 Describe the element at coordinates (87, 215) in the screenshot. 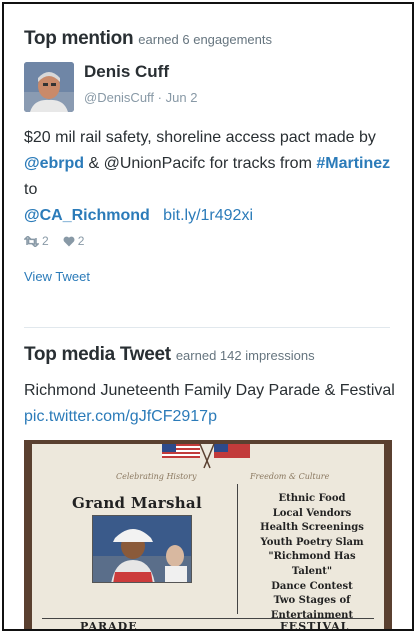

I see `mention-ca-richmond: @CA_Richmond` at that location.